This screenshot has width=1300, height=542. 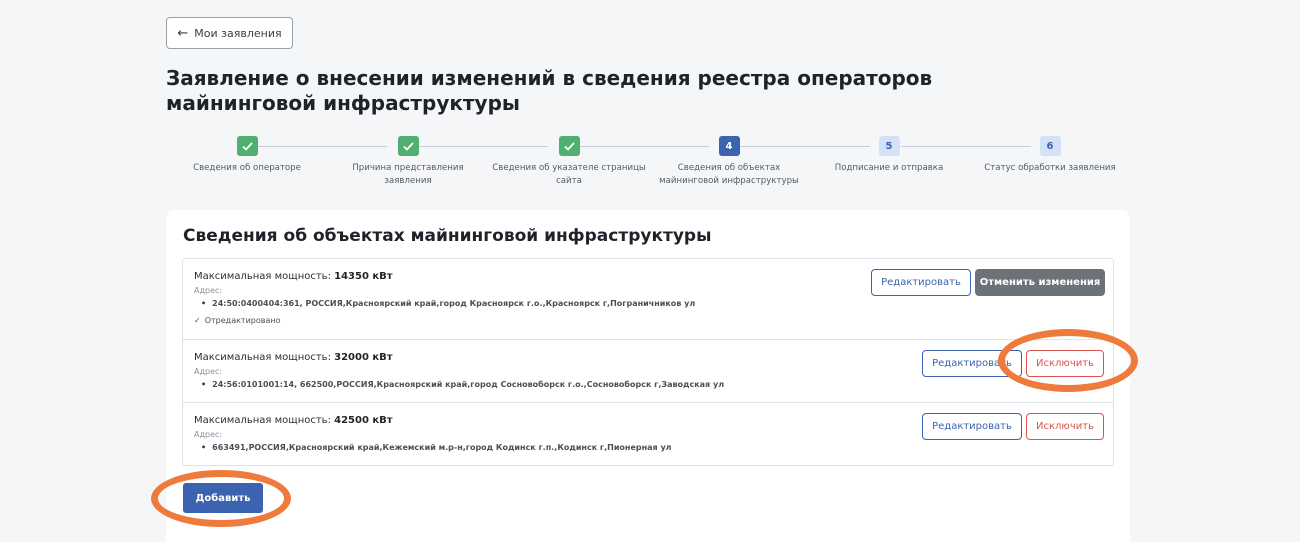 I want to click on power-value: 32000 кВт, so click(x=363, y=357).